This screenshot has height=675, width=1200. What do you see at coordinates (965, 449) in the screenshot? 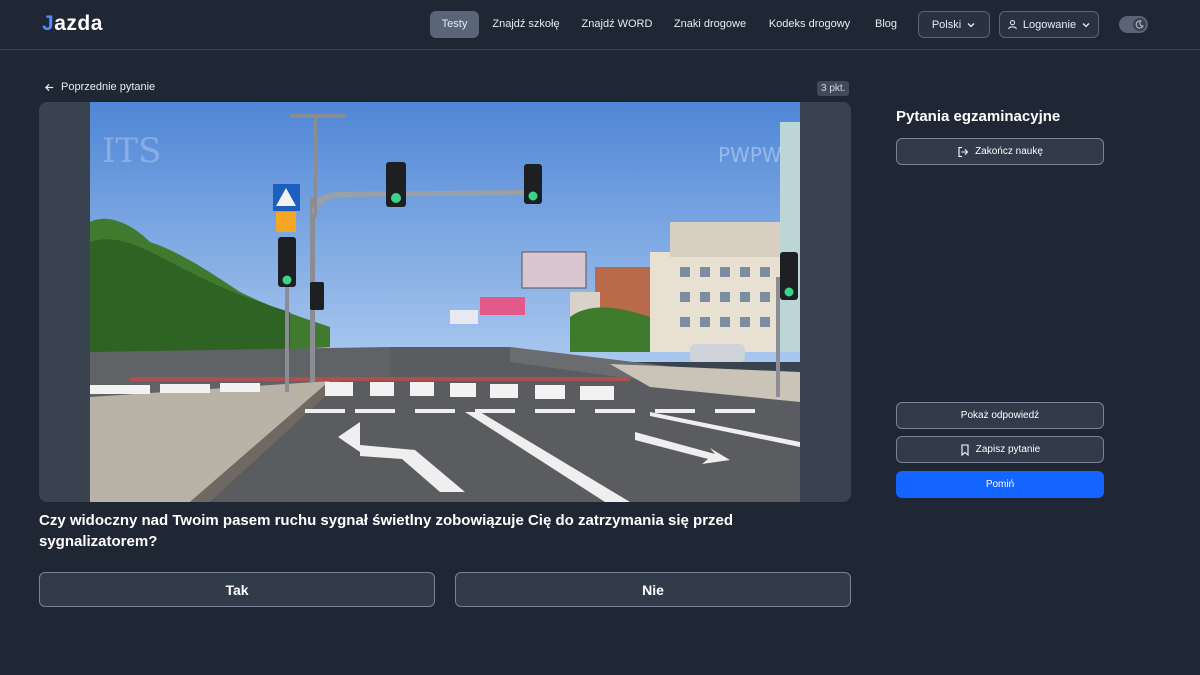
I see `bookmark-icon` at bounding box center [965, 449].